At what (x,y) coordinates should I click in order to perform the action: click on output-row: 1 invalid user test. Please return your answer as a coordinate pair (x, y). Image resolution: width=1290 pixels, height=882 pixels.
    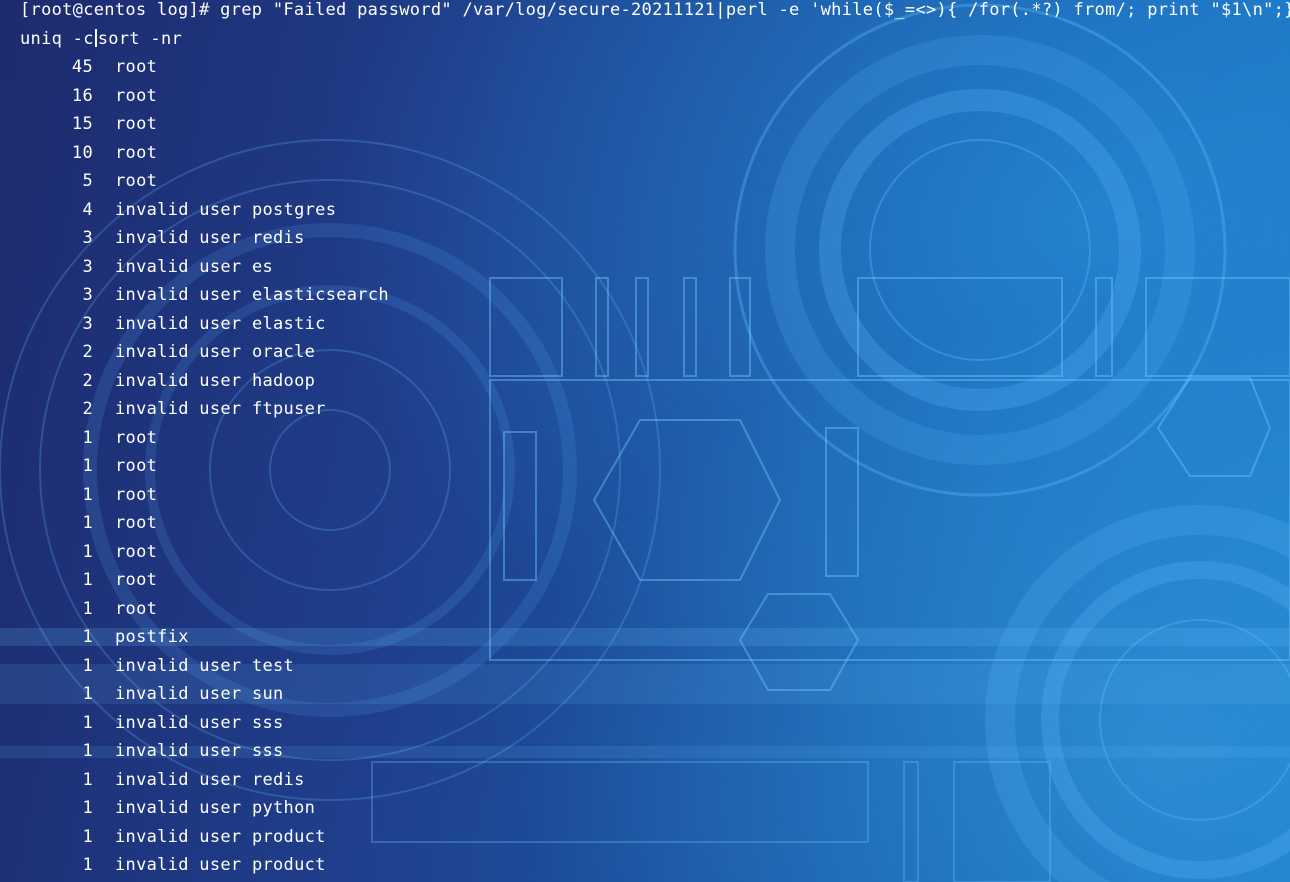
    Looking at the image, I should click on (350, 666).